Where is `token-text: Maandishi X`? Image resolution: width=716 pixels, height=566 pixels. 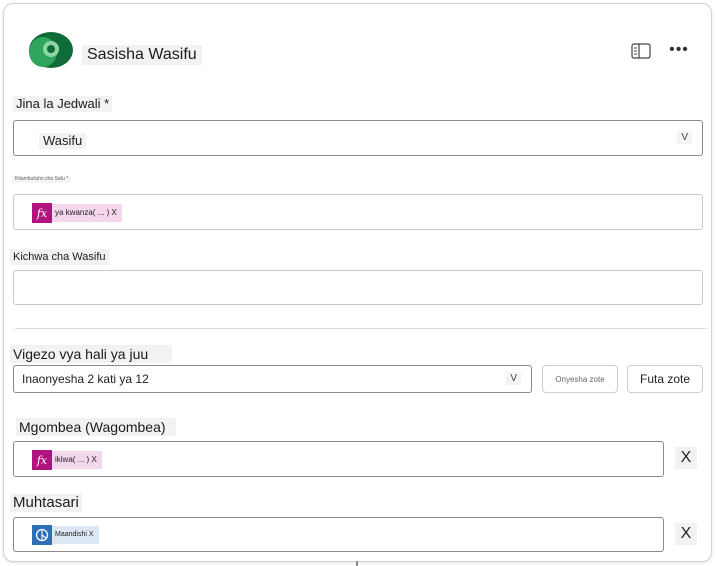 token-text: Maandishi X is located at coordinates (75, 535).